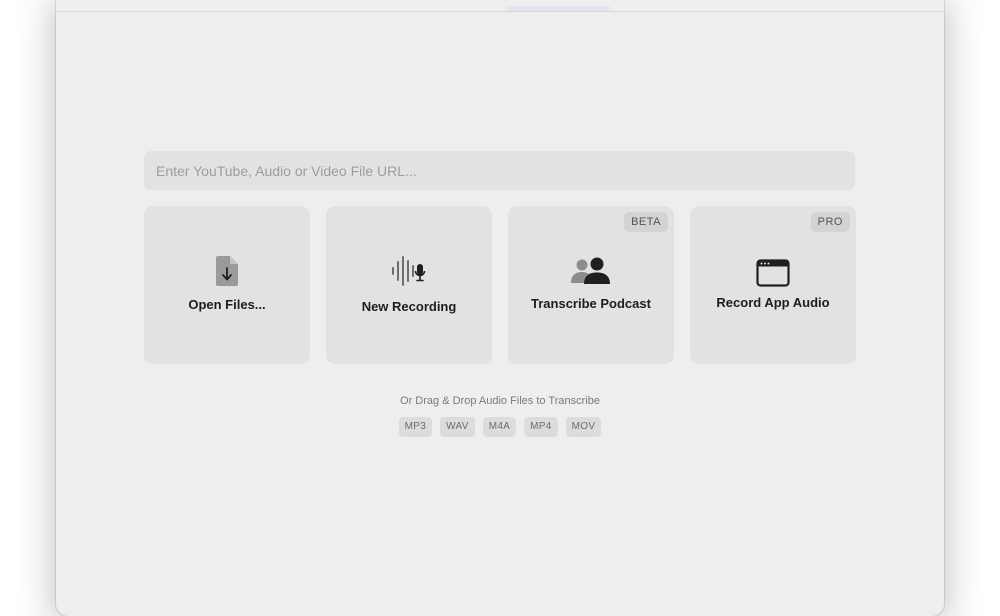  What do you see at coordinates (457, 427) in the screenshot?
I see `format-tag: WAV` at bounding box center [457, 427].